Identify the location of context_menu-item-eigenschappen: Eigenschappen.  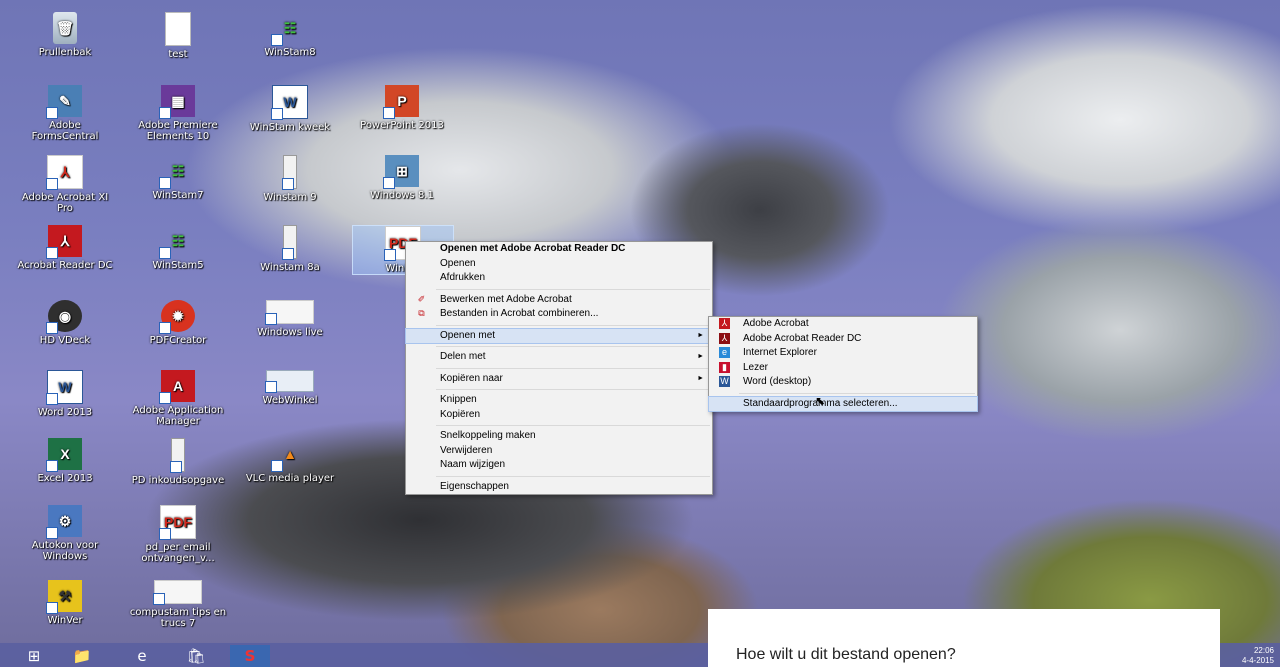
(559, 487).